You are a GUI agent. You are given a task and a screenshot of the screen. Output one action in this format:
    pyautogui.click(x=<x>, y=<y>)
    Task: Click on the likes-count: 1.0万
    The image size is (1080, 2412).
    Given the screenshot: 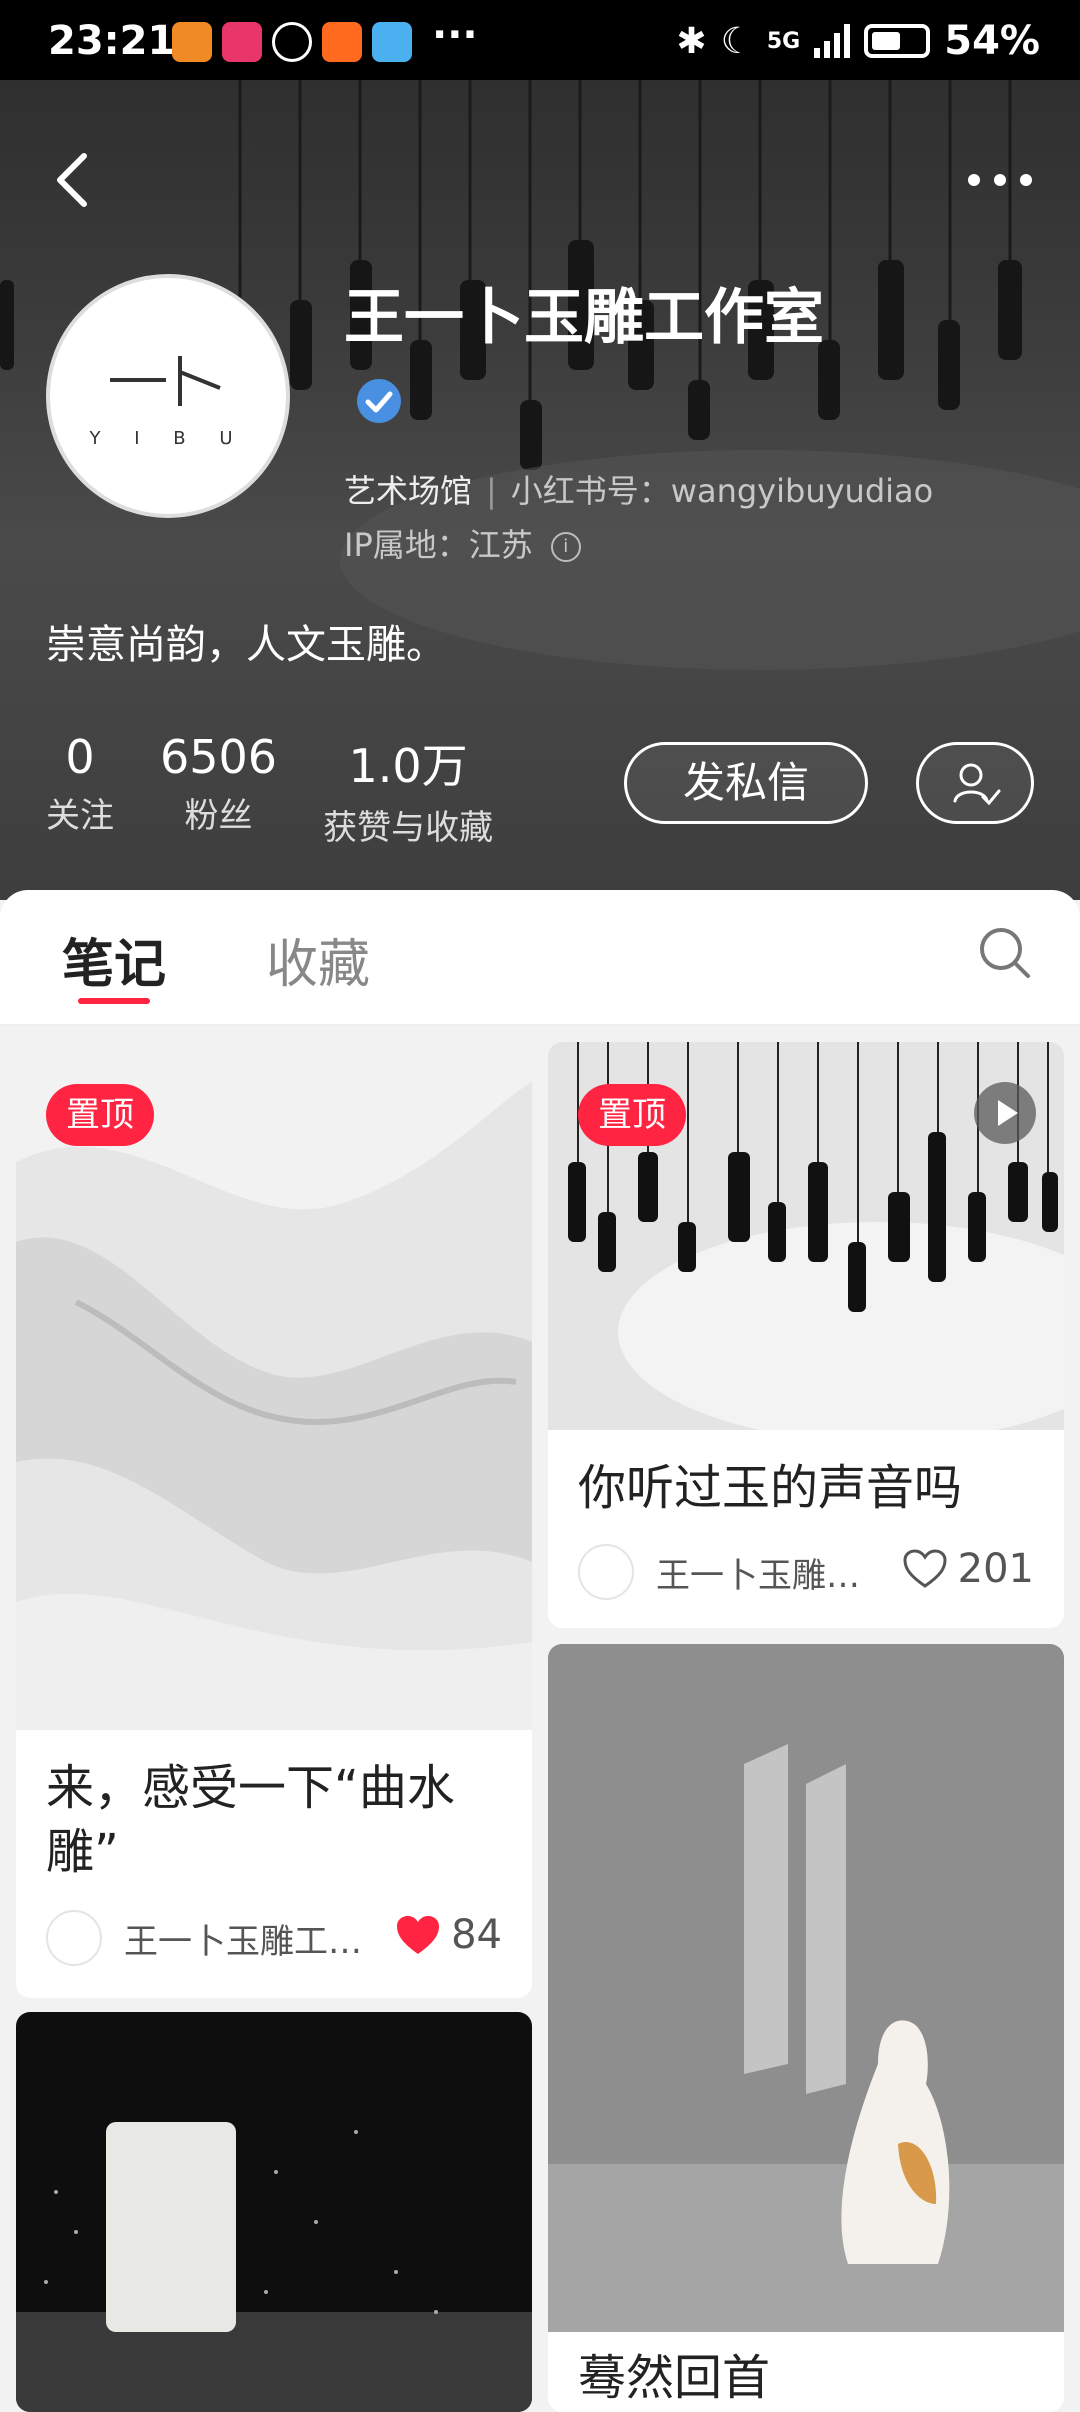 What is the action you would take?
    pyautogui.click(x=408, y=766)
    